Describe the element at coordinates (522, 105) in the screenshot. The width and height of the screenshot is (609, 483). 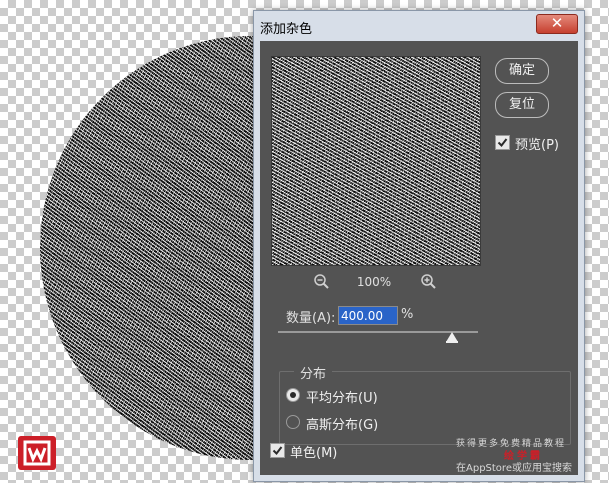
I see `reset-button: 复位` at that location.